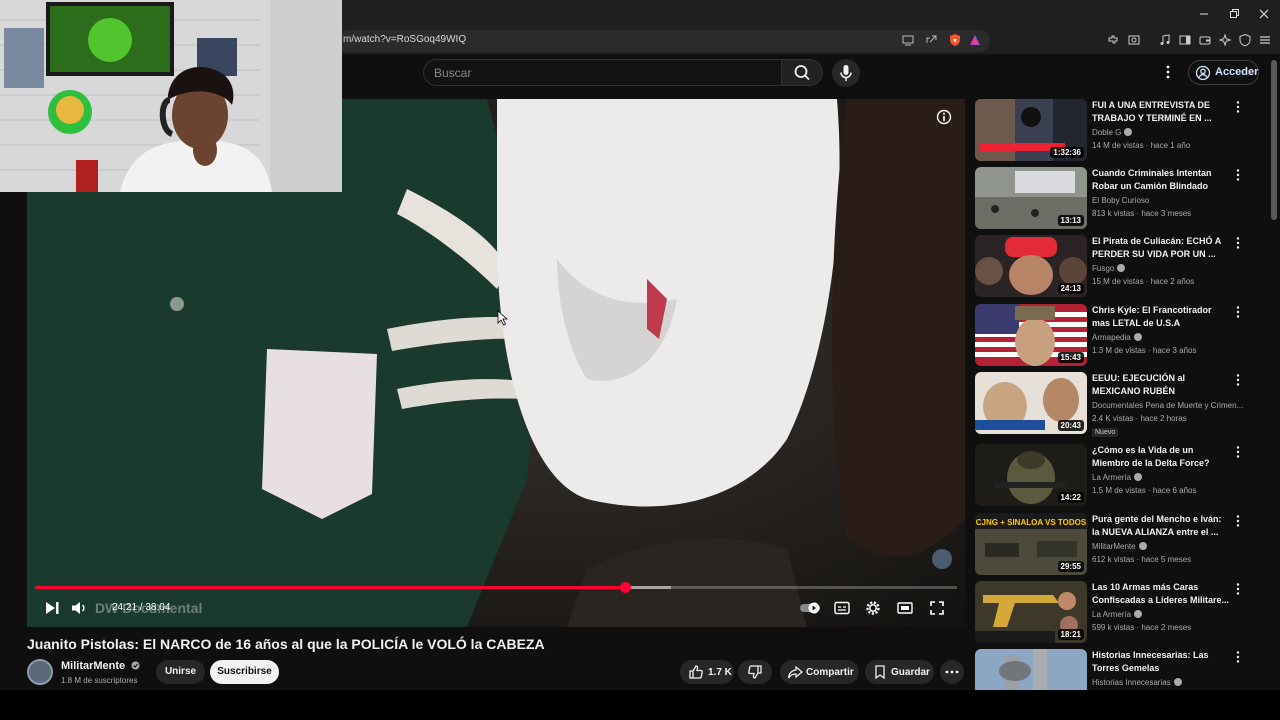 This screenshot has width=1280, height=720. I want to click on save-button: Guardar, so click(899, 672).